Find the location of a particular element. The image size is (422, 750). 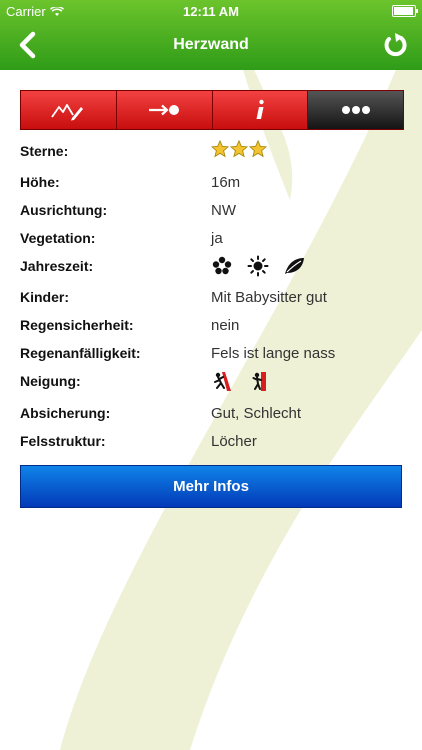

incline-icons is located at coordinates (241, 381).